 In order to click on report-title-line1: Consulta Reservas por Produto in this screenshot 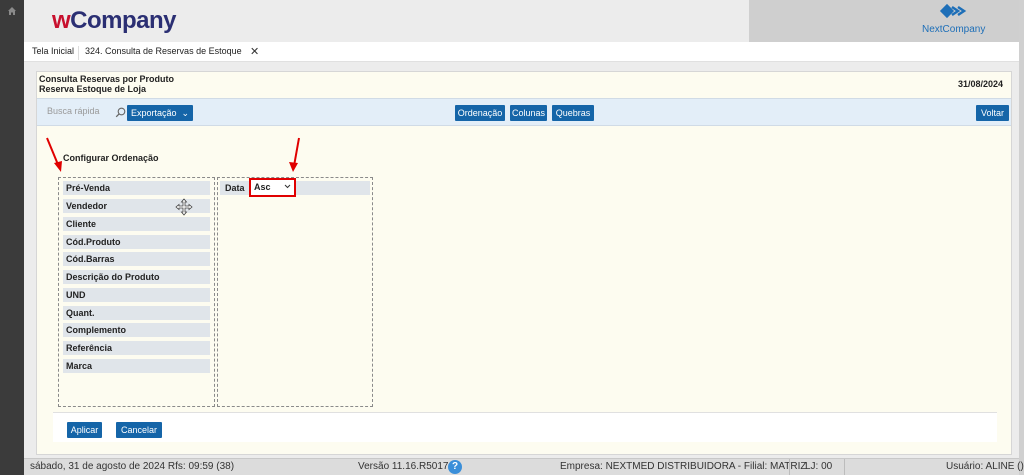, I will do `click(107, 79)`.